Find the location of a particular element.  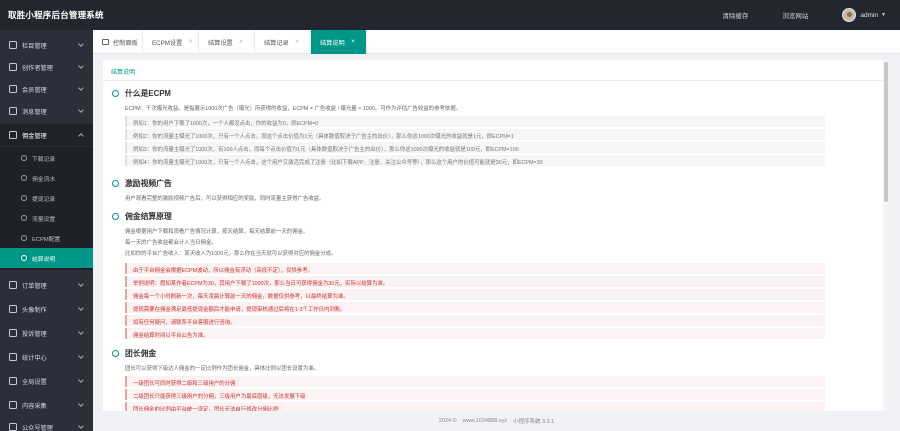

sidebar-item-label: 消息管理 is located at coordinates (34, 112).